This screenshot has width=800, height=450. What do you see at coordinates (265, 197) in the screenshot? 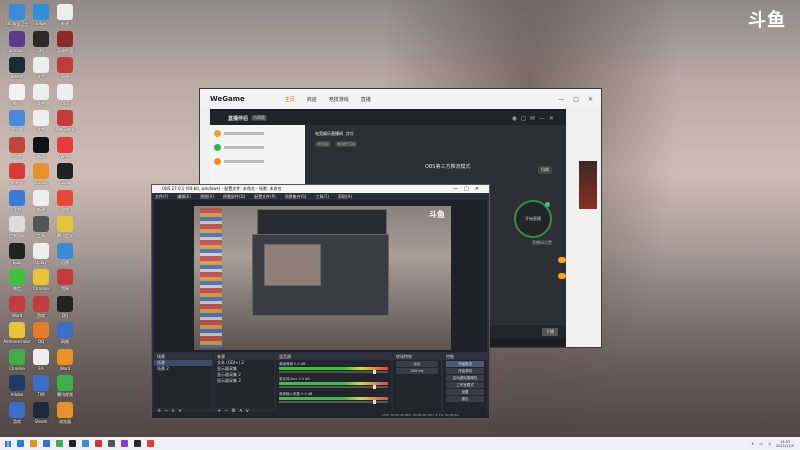
I see `menu-profile: 配置文件(P)` at bounding box center [265, 197].